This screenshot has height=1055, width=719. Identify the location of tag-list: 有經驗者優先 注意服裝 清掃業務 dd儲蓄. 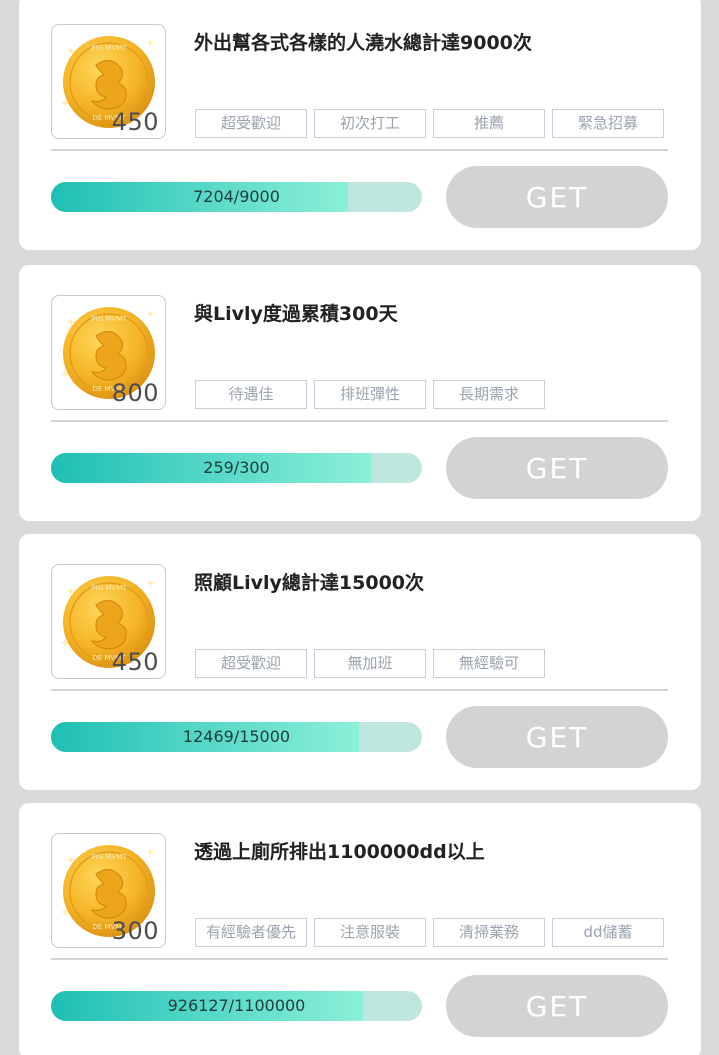
(429, 932).